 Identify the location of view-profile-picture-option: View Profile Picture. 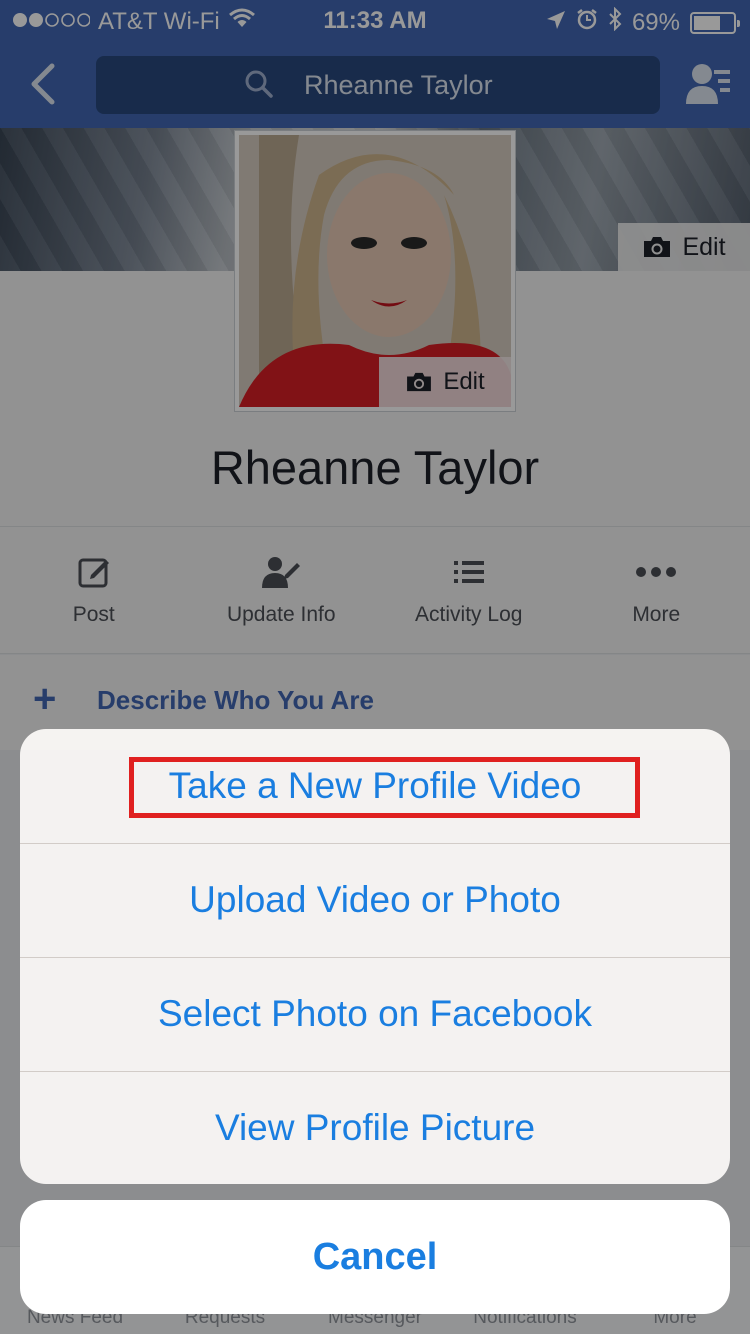
(375, 1127).